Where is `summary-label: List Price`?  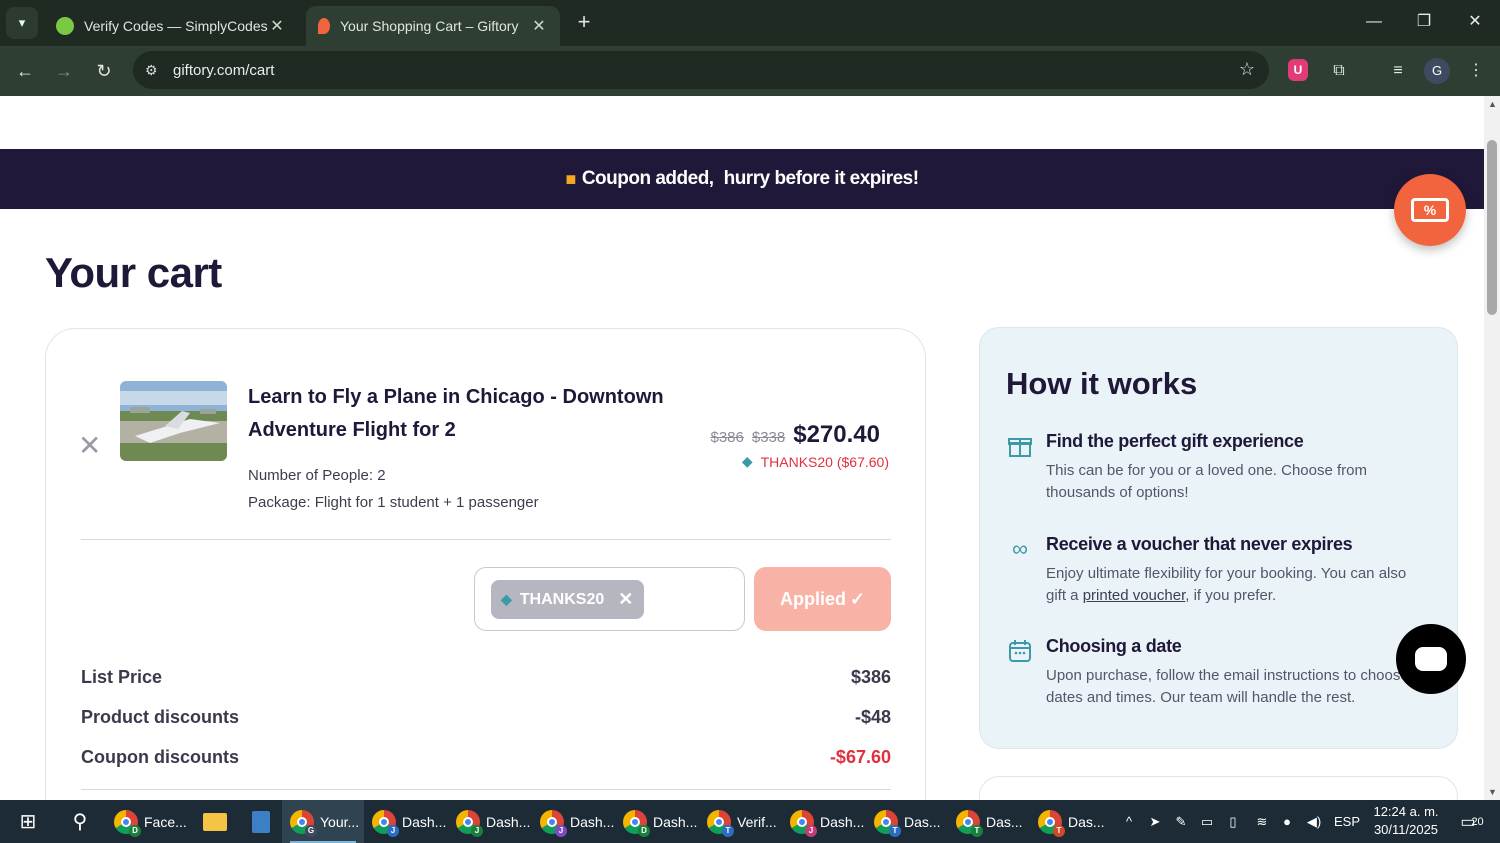
summary-label: List Price is located at coordinates (122, 677).